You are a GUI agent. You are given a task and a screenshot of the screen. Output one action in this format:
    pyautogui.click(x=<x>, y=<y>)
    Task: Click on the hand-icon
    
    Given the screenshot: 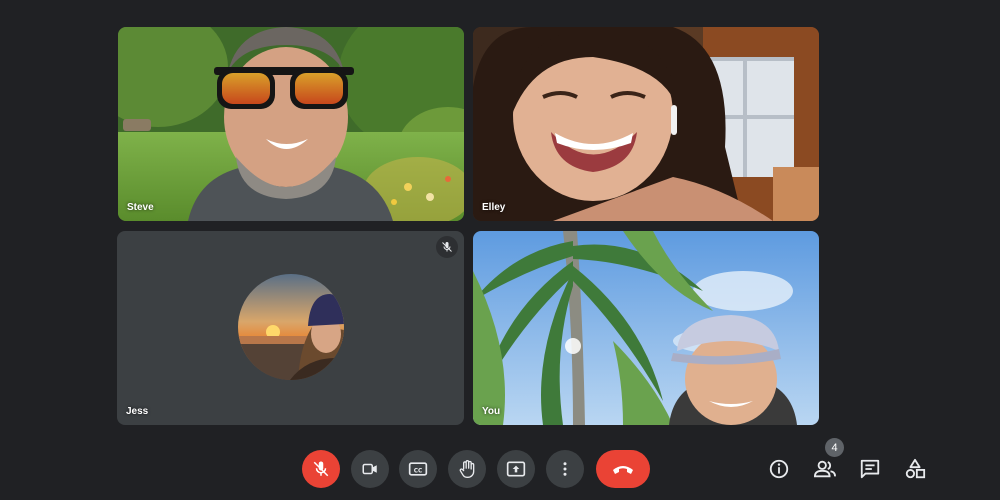 What is the action you would take?
    pyautogui.click(x=467, y=469)
    